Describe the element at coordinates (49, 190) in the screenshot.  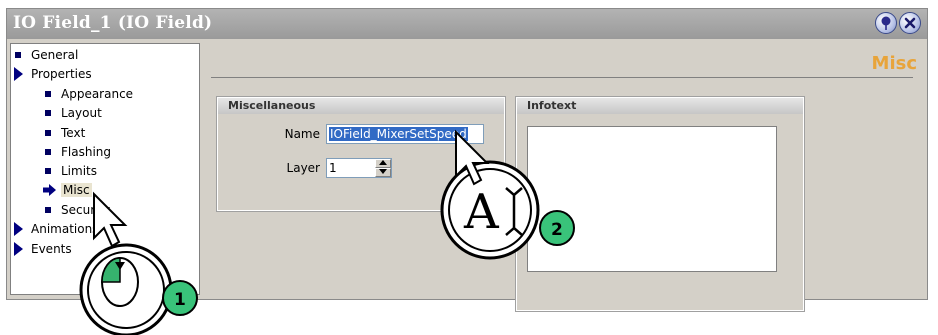
I see `arrow-right-icon` at that location.